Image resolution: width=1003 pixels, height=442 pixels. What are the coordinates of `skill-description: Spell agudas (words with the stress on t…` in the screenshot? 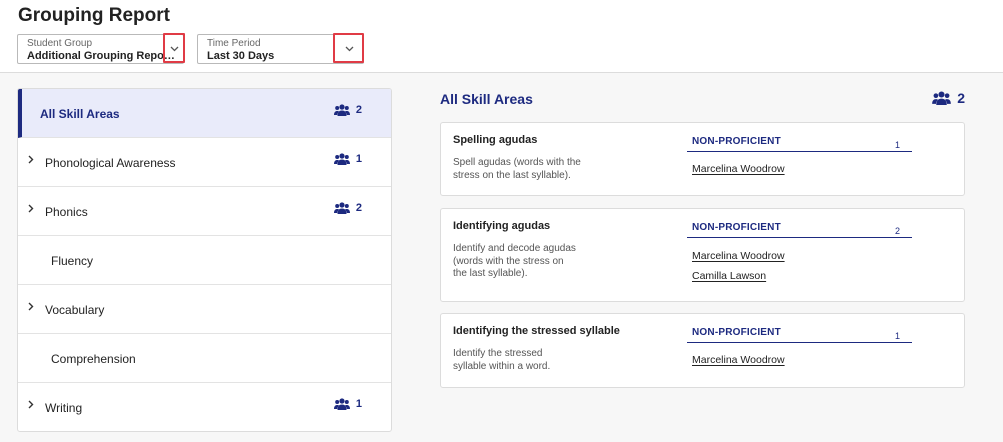 It's located at (538, 169).